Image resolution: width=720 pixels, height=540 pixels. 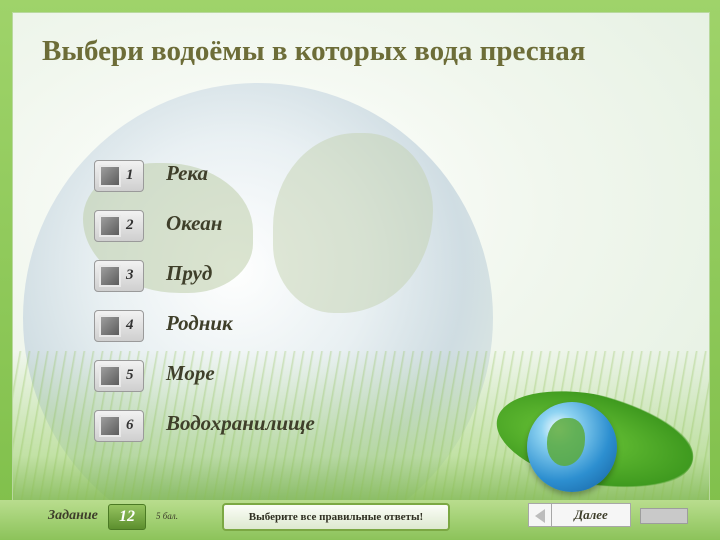 I want to click on option-1: 1 Река, so click(x=244, y=177).